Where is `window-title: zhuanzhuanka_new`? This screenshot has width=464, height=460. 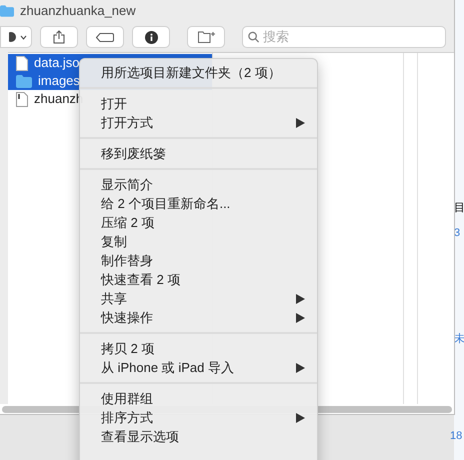 window-title: zhuanzhuanka_new is located at coordinates (78, 11).